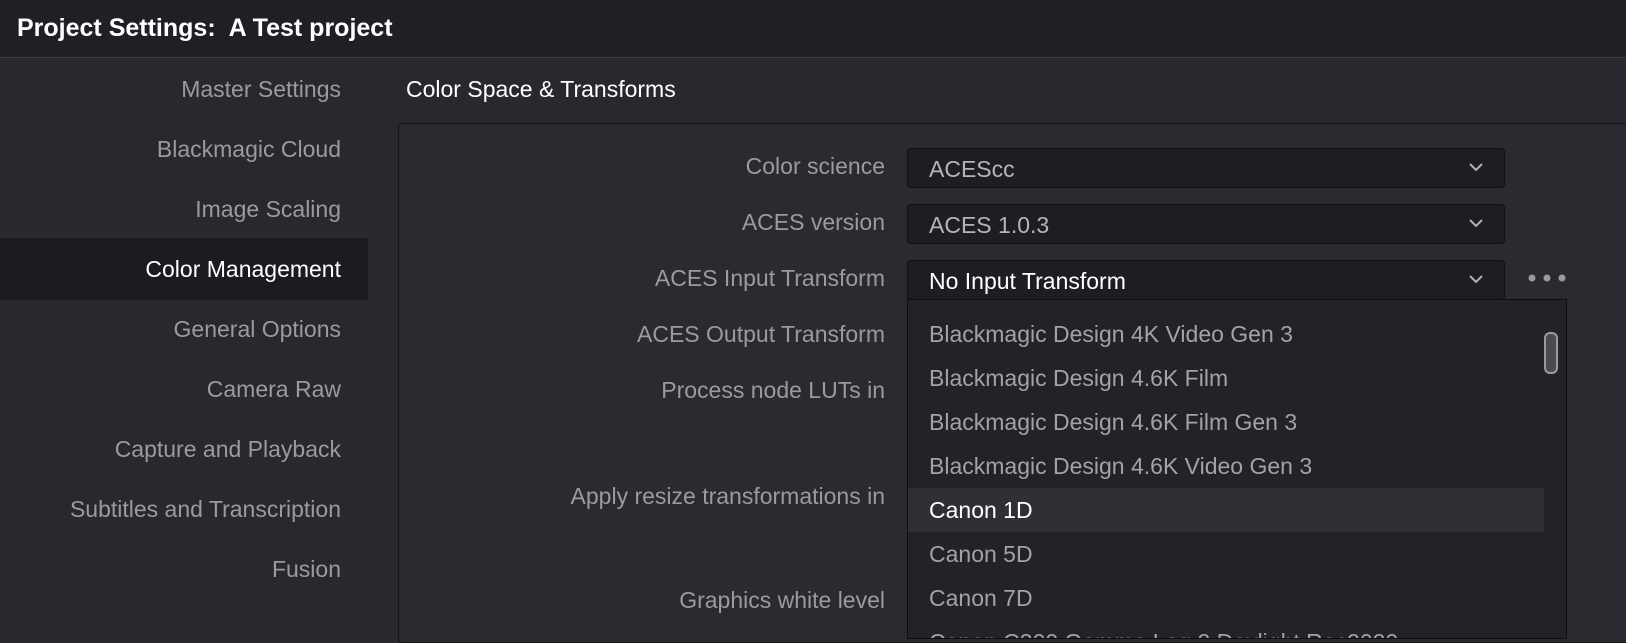 The height and width of the screenshot is (643, 1626). I want to click on graphics-white-level-label: Graphics white level, so click(782, 600).